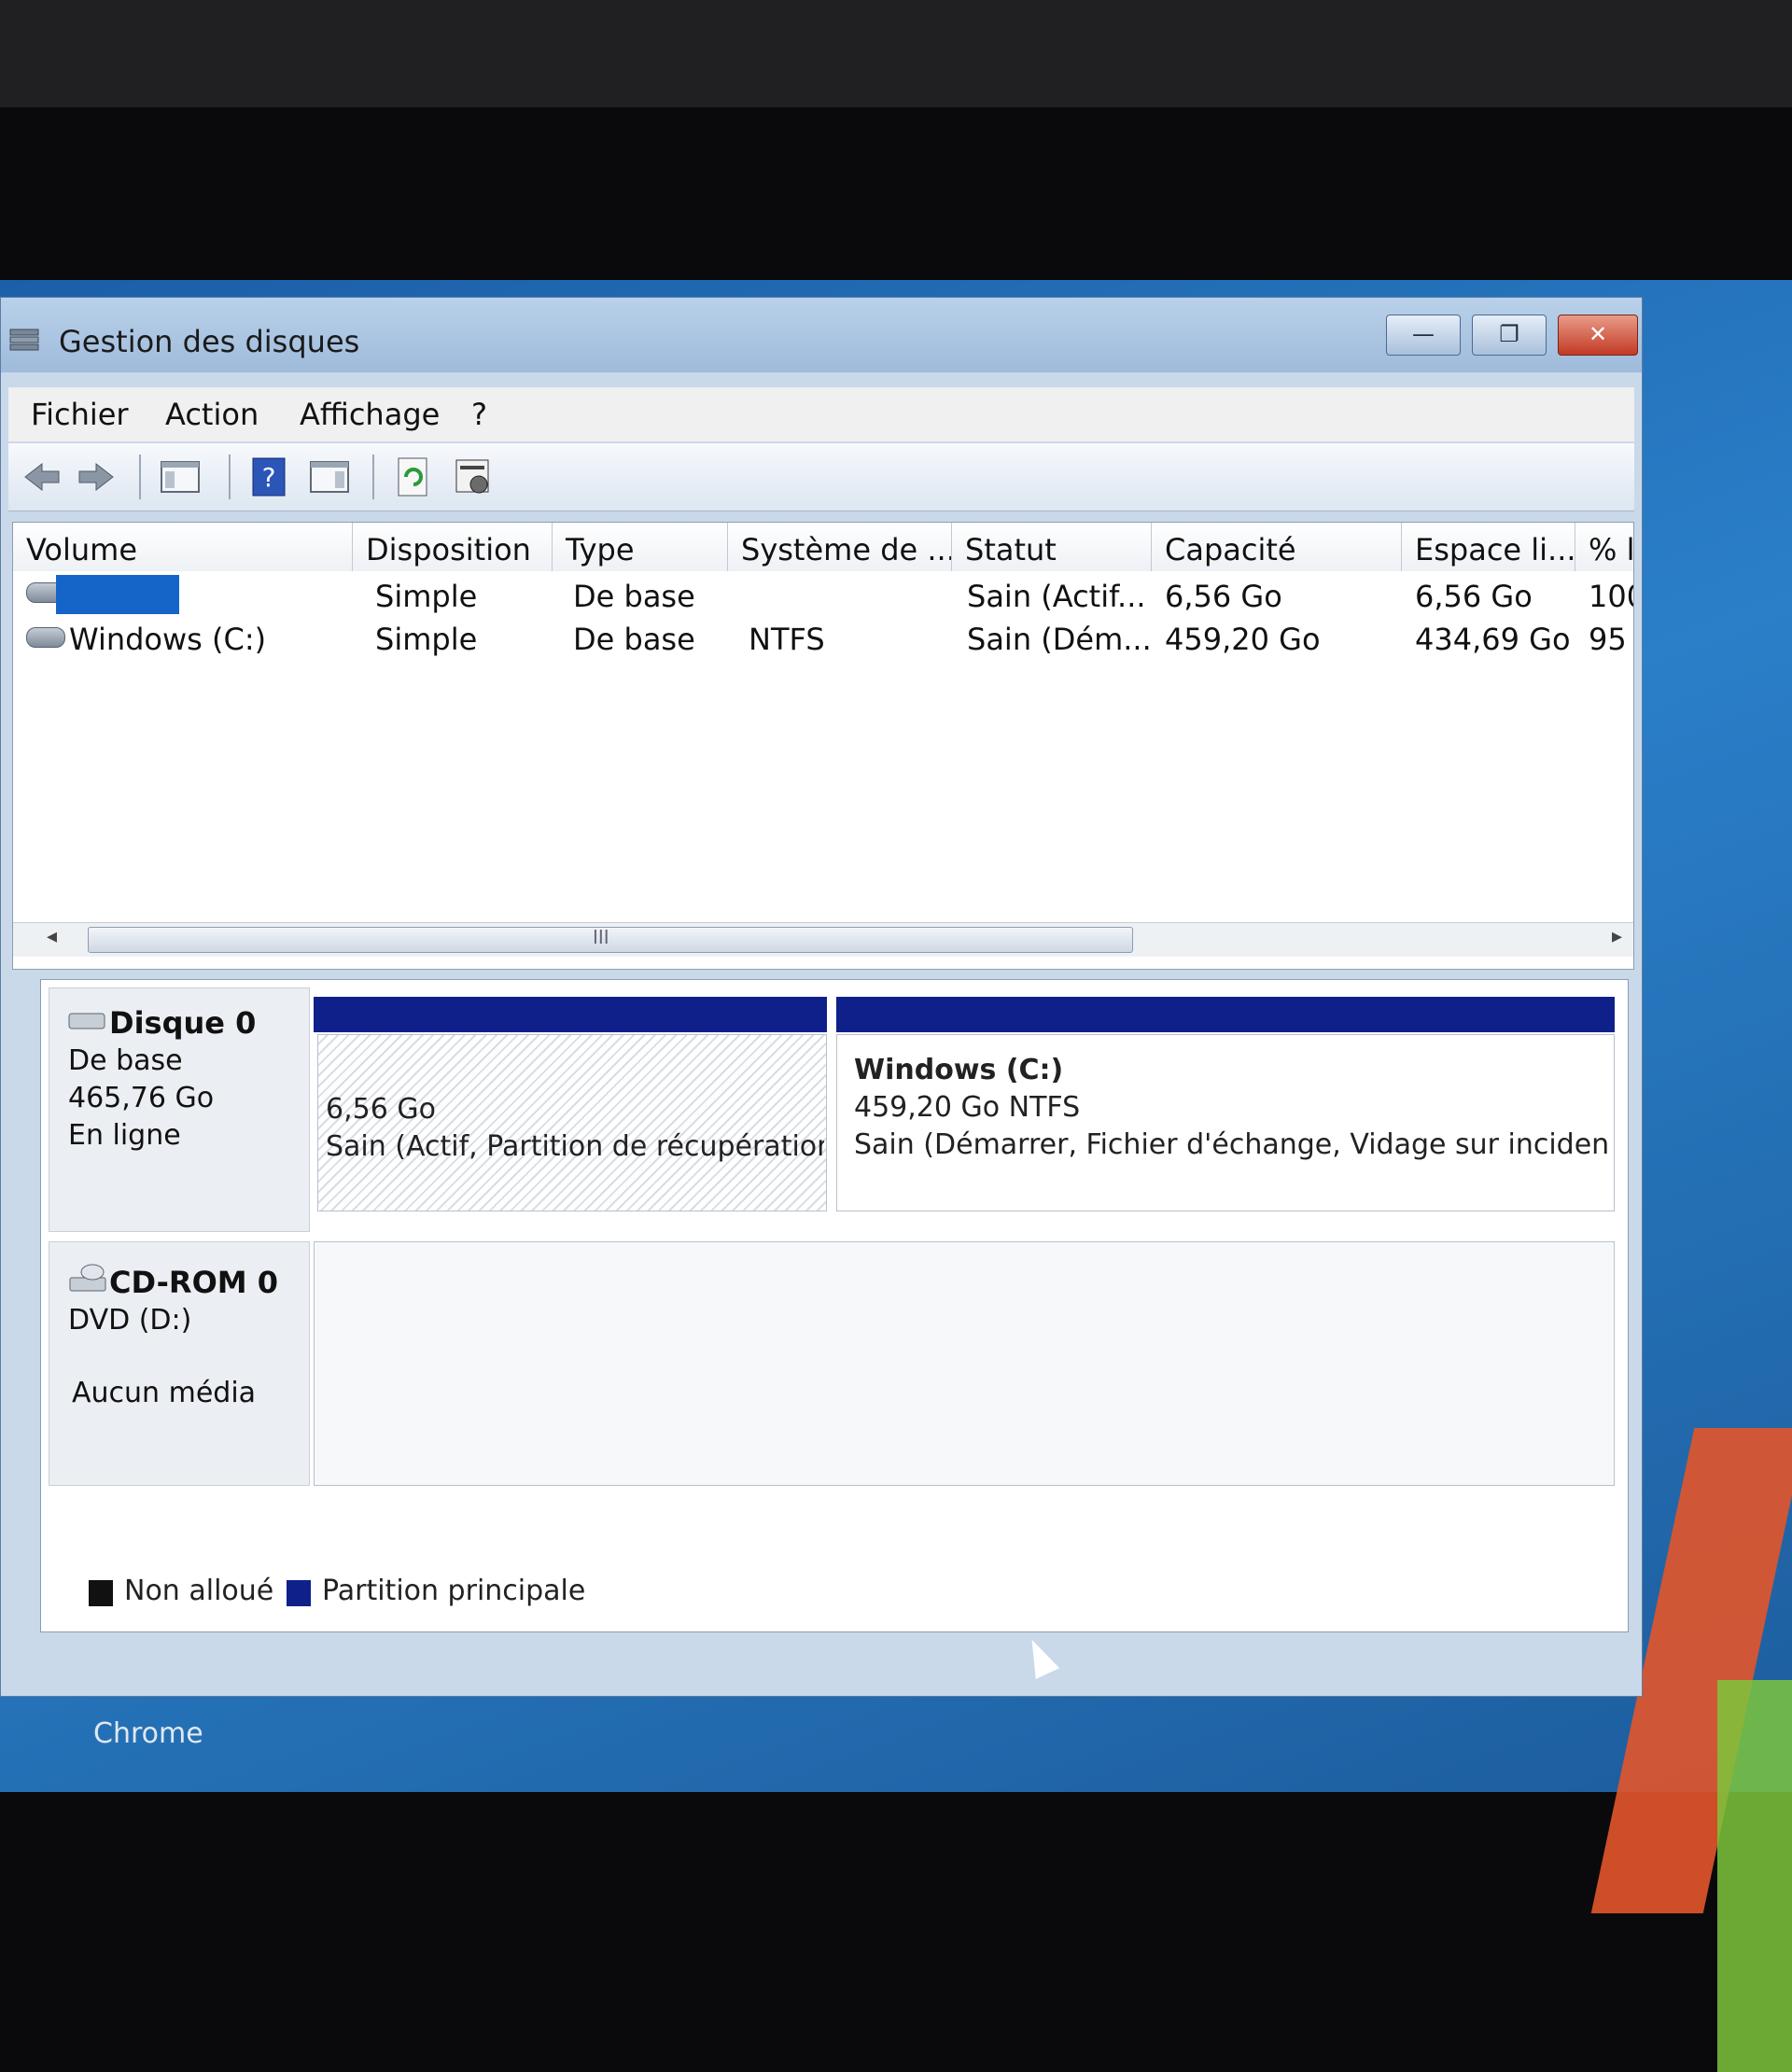 This screenshot has width=1792, height=2072. I want to click on minimize-icon: —, so click(1423, 334).